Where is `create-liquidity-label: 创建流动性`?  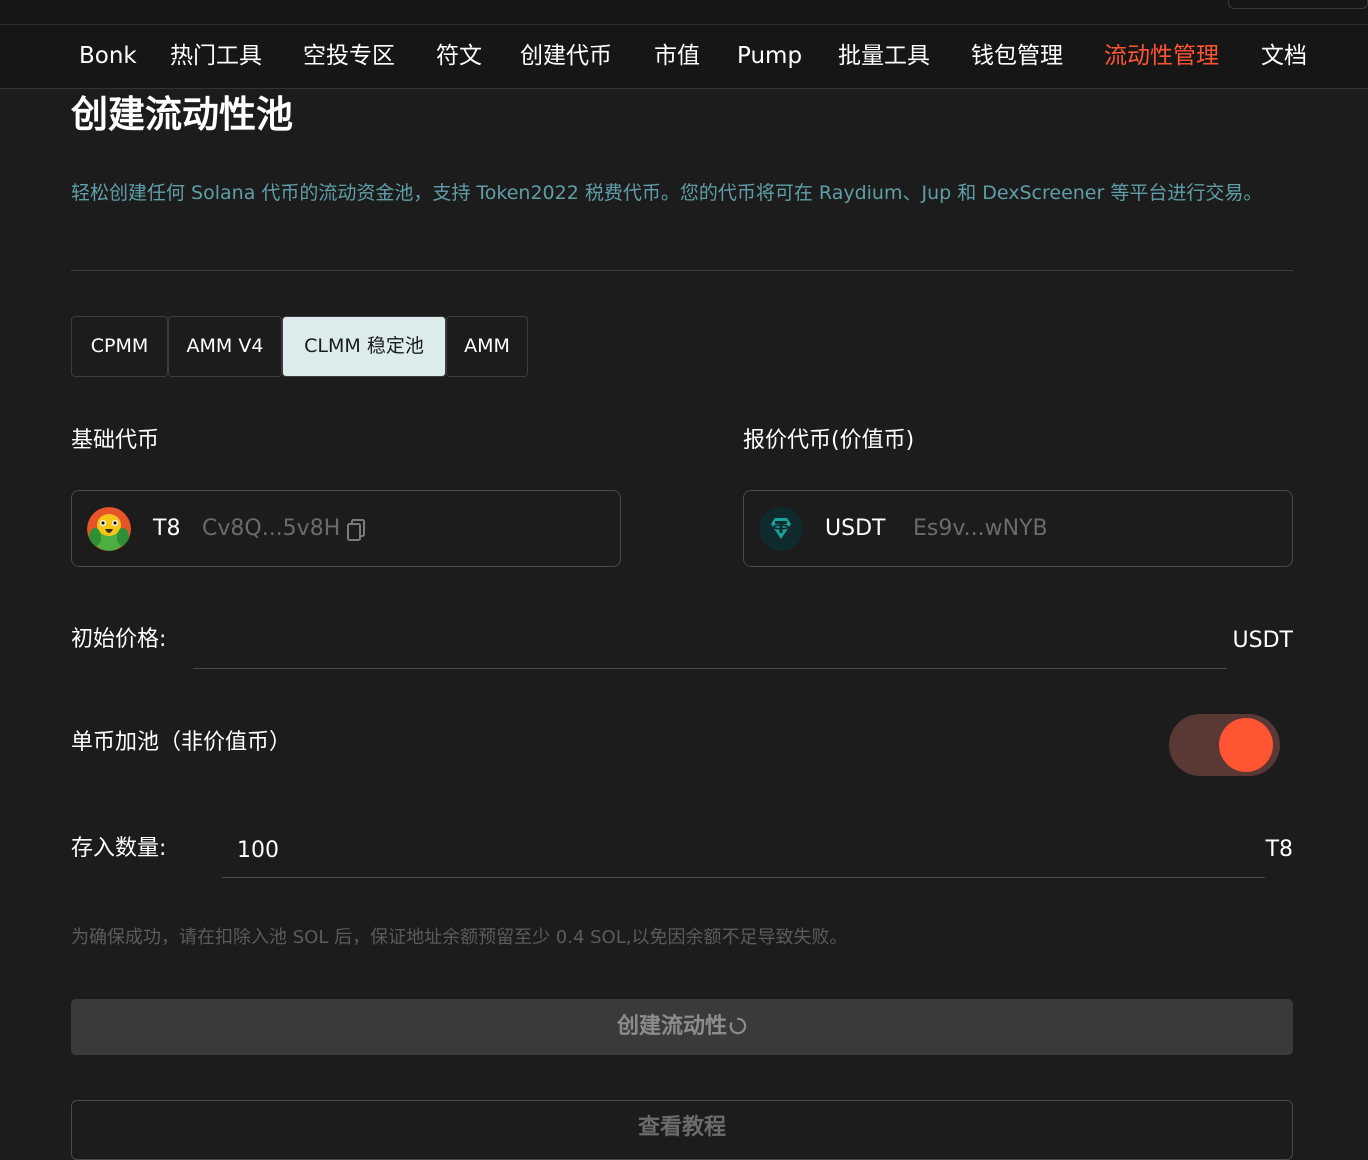 create-liquidity-label: 创建流动性 is located at coordinates (671, 1026).